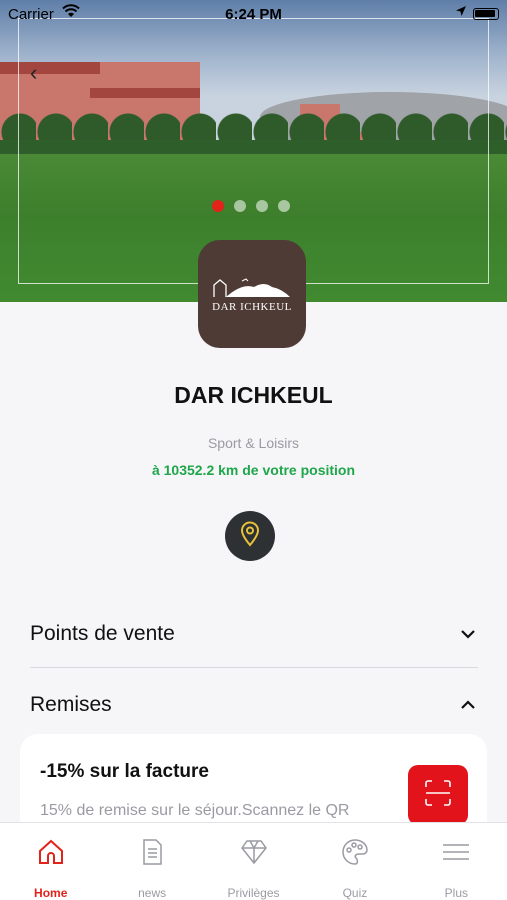  Describe the element at coordinates (468, 634) in the screenshot. I see `chevron-down-icon` at that location.